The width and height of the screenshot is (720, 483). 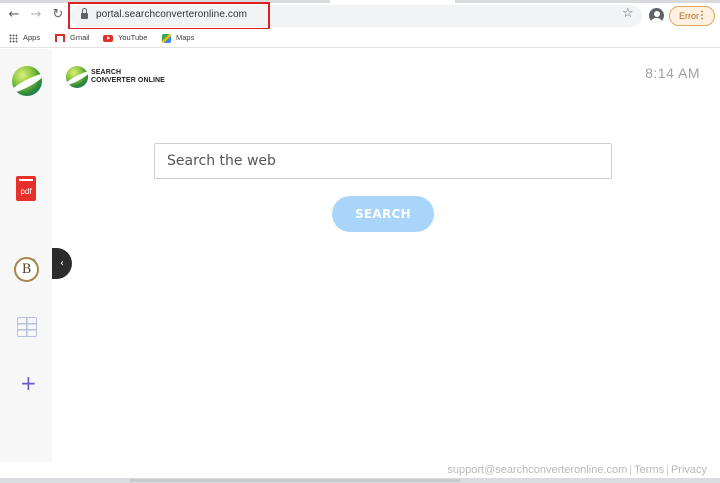 I want to click on horizontal-scrollbar, so click(x=360, y=480).